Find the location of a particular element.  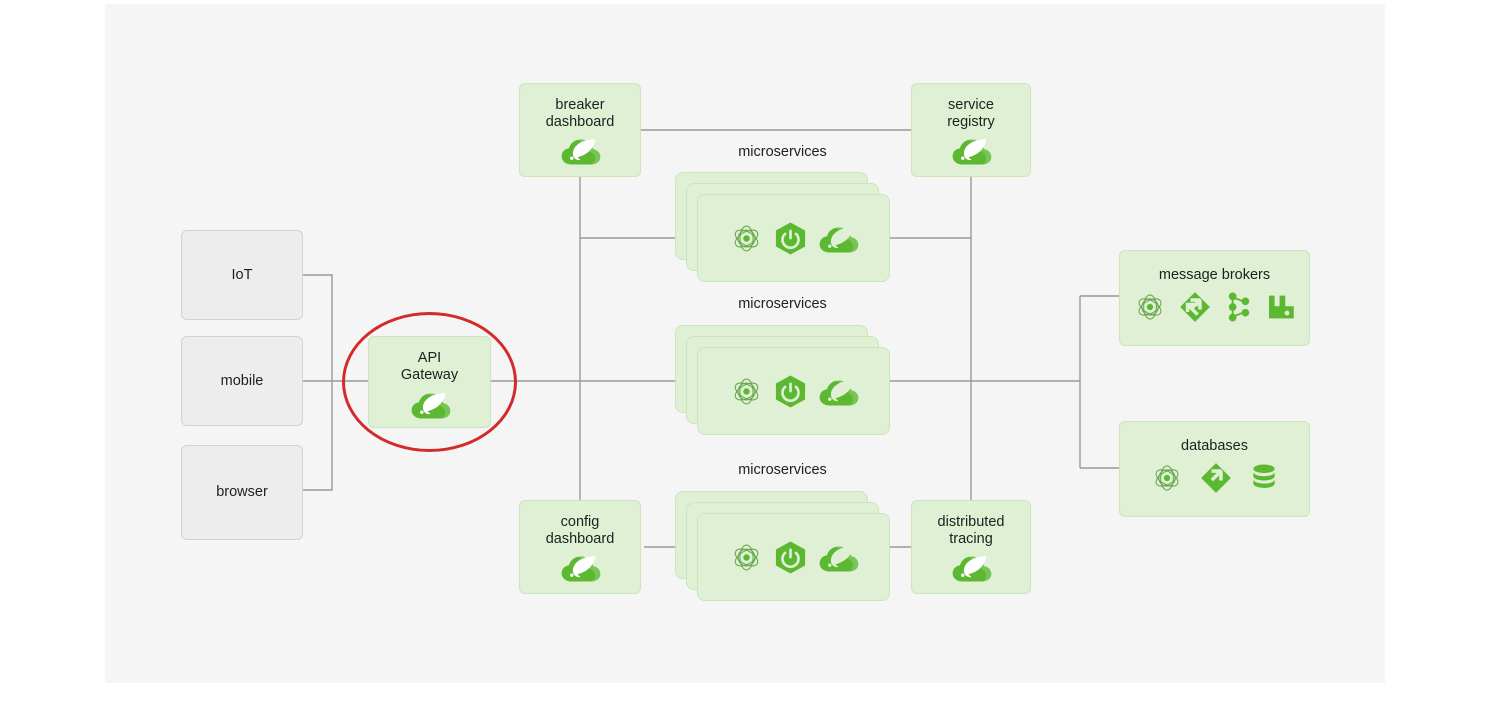

edge-clients-bracket is located at coordinates (318, 382).